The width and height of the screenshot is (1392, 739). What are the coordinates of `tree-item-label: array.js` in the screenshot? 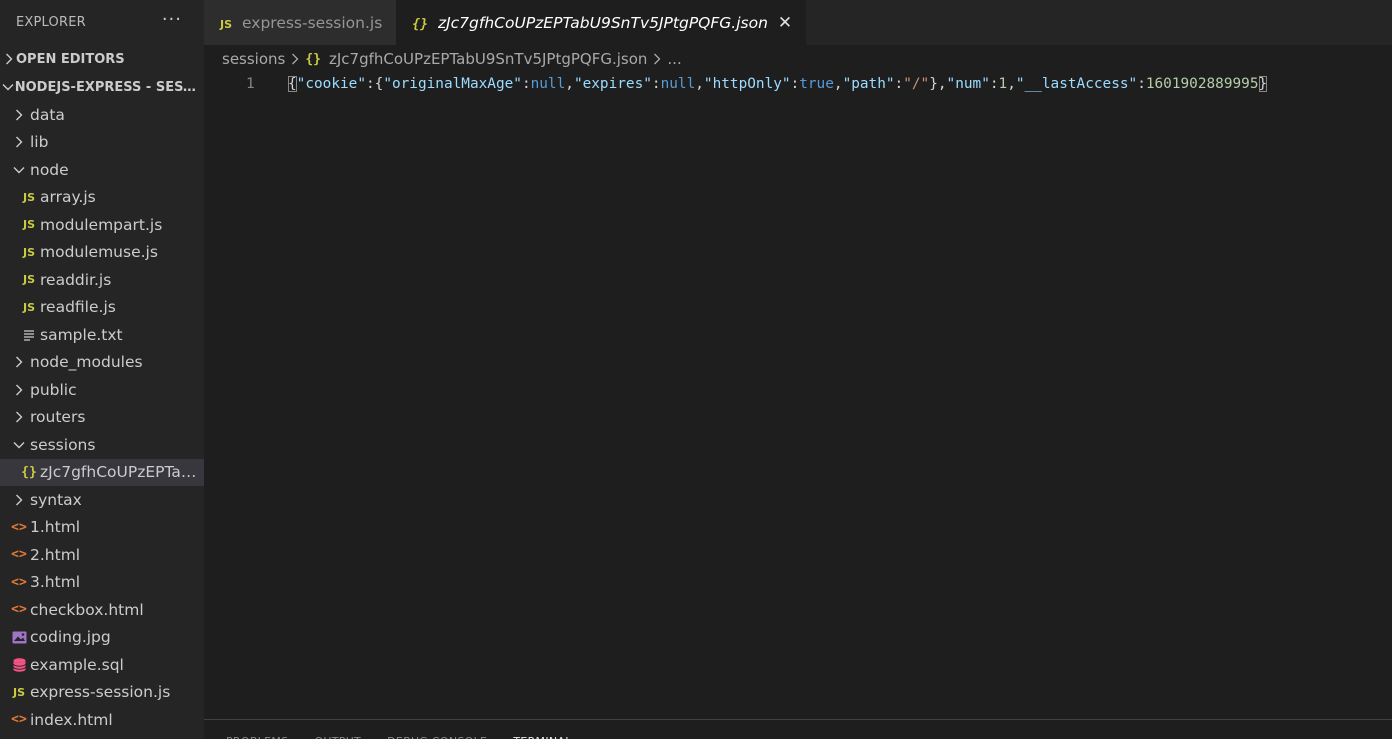 It's located at (68, 197).